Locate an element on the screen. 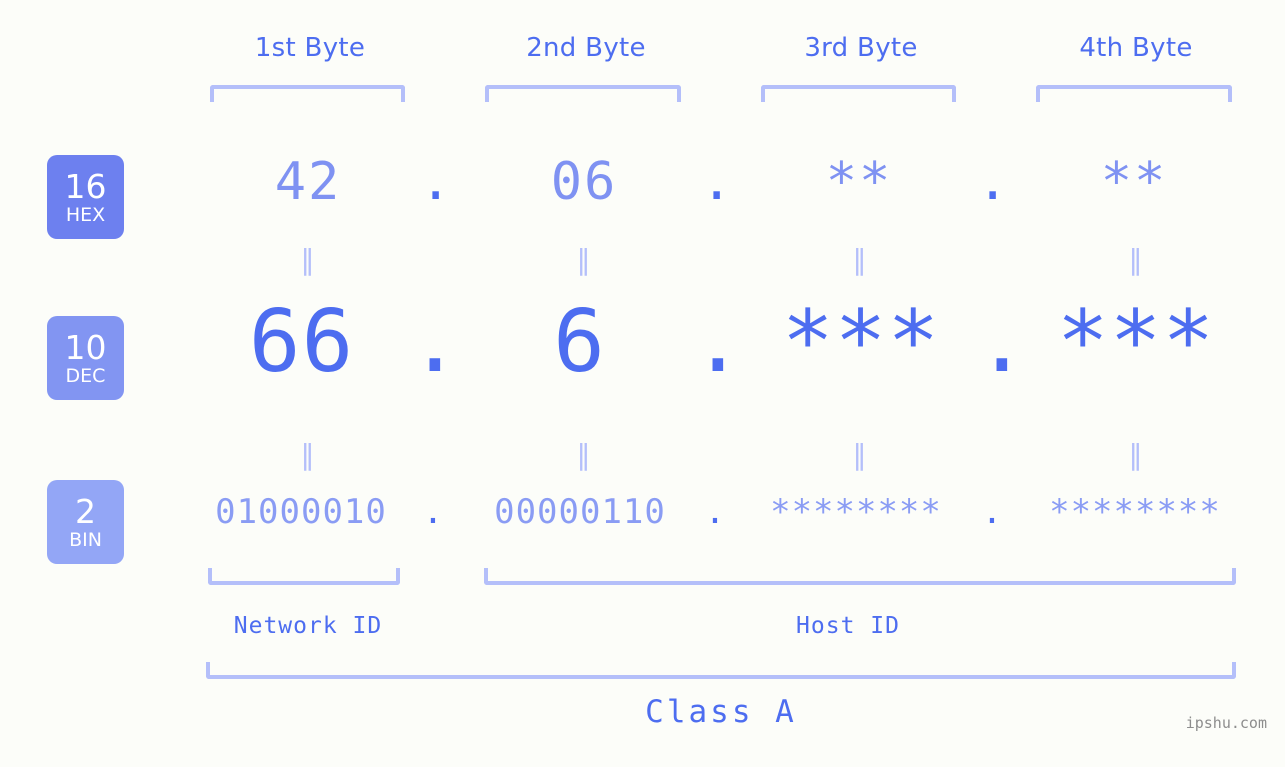  hex-byte-3: ** is located at coordinates (859, 182).